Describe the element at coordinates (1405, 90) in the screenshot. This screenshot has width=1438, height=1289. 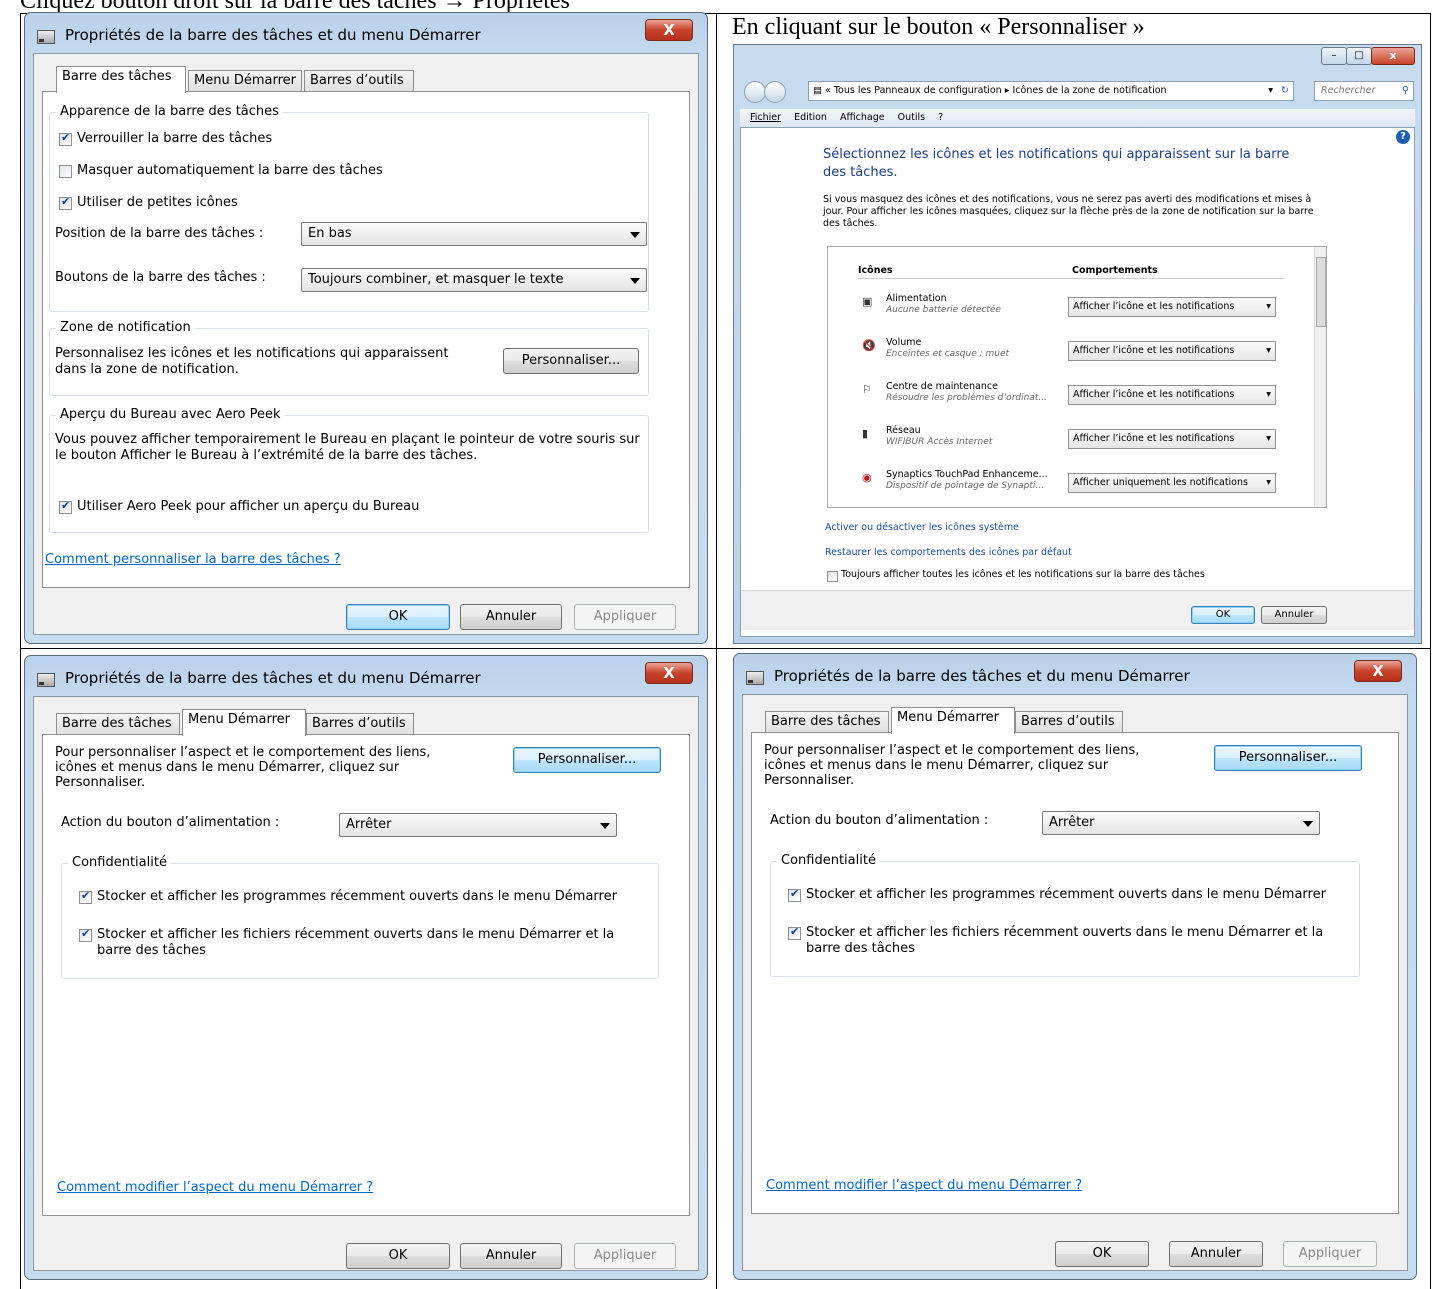
I see `search-icon: ⚲` at that location.